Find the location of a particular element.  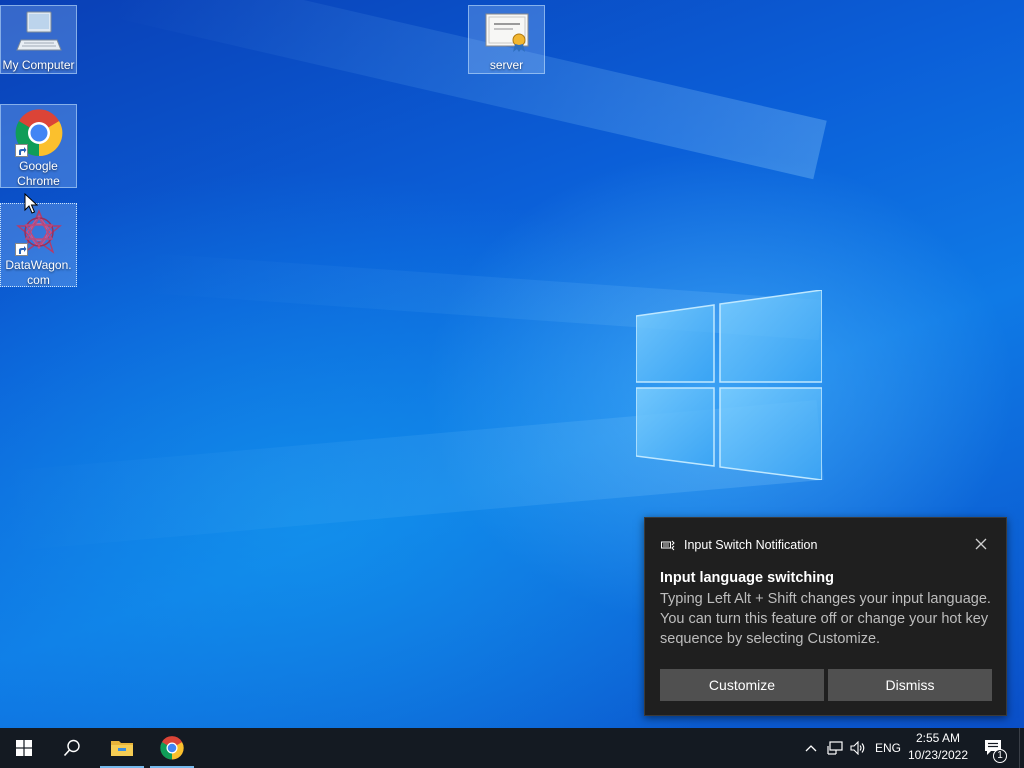

show-desktop-button is located at coordinates (1021, 748).